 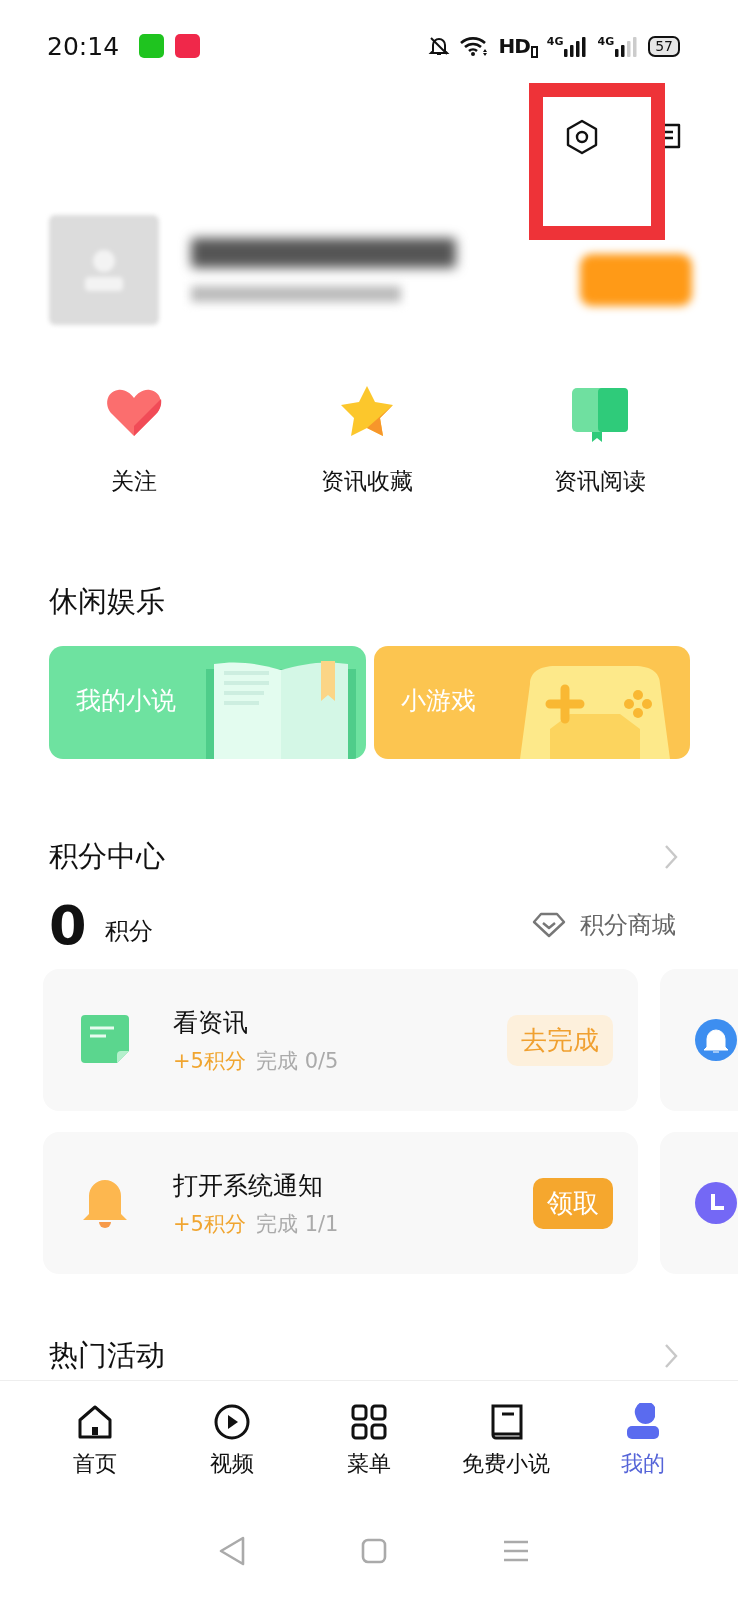 I want to click on battery-level: 57, so click(x=664, y=46).